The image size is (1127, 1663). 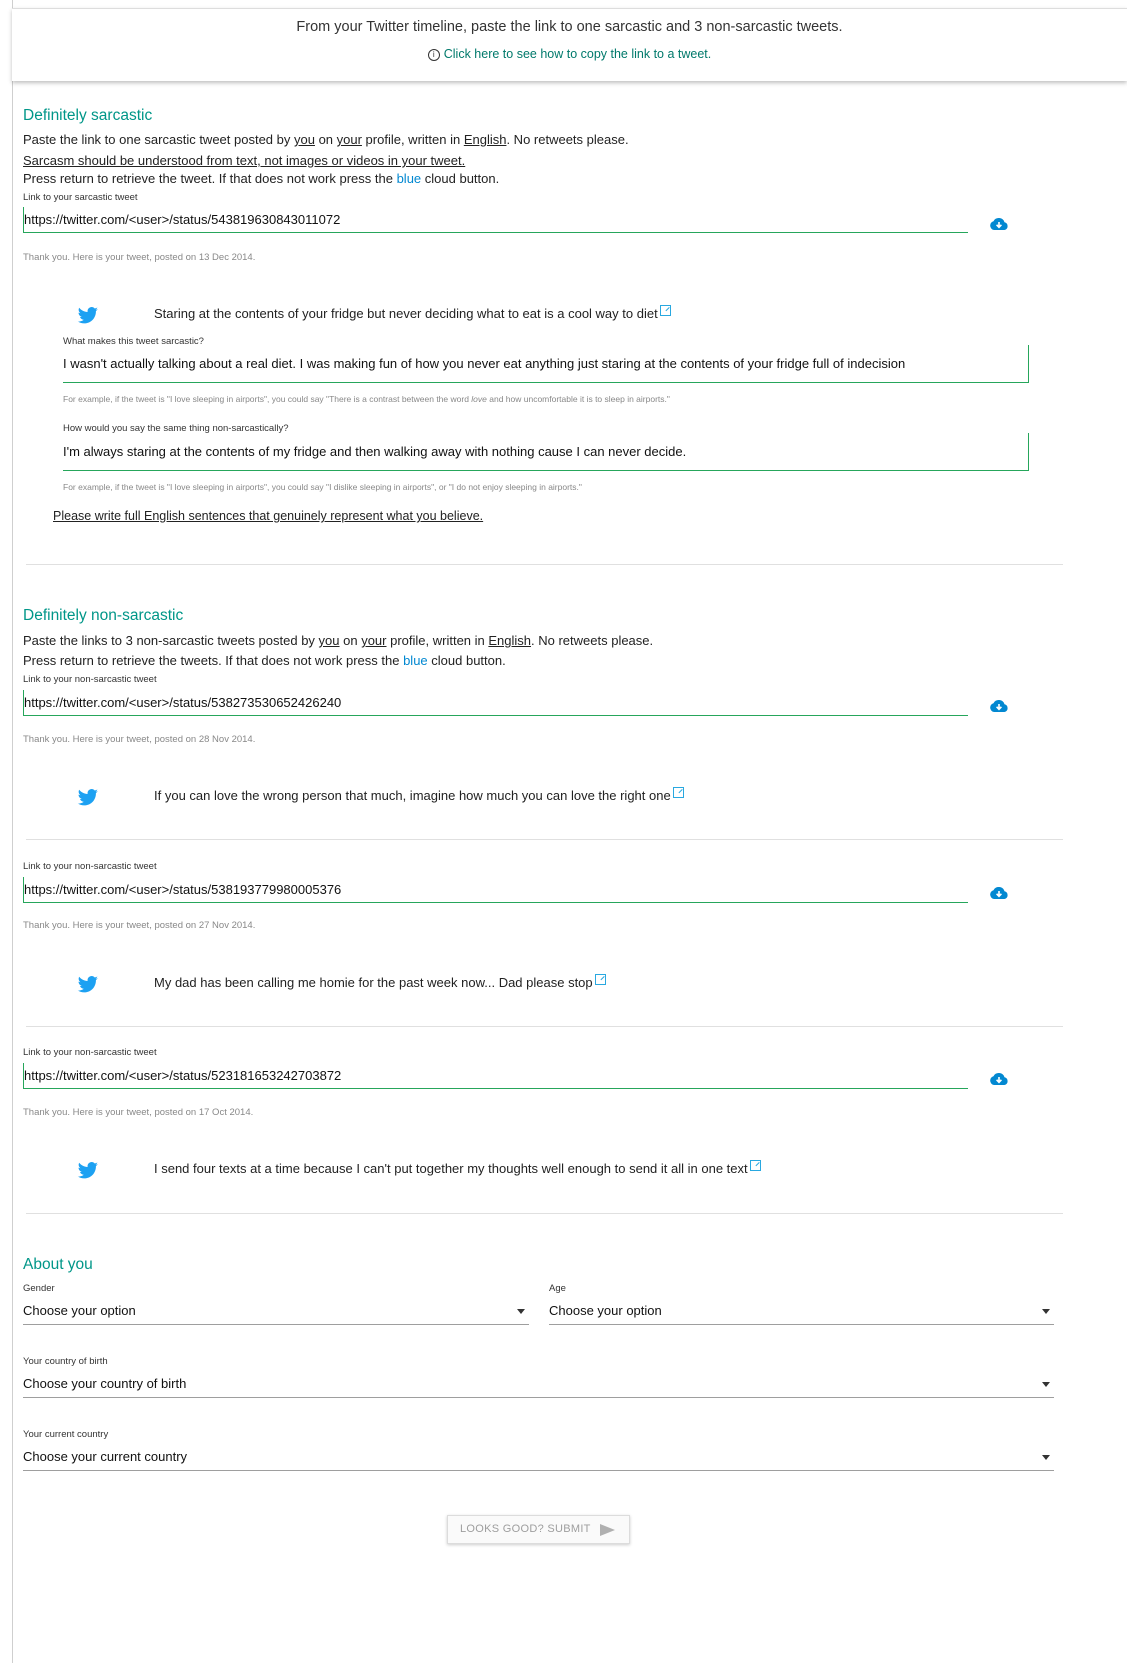 I want to click on age-select: Choose your option, so click(x=801, y=1311).